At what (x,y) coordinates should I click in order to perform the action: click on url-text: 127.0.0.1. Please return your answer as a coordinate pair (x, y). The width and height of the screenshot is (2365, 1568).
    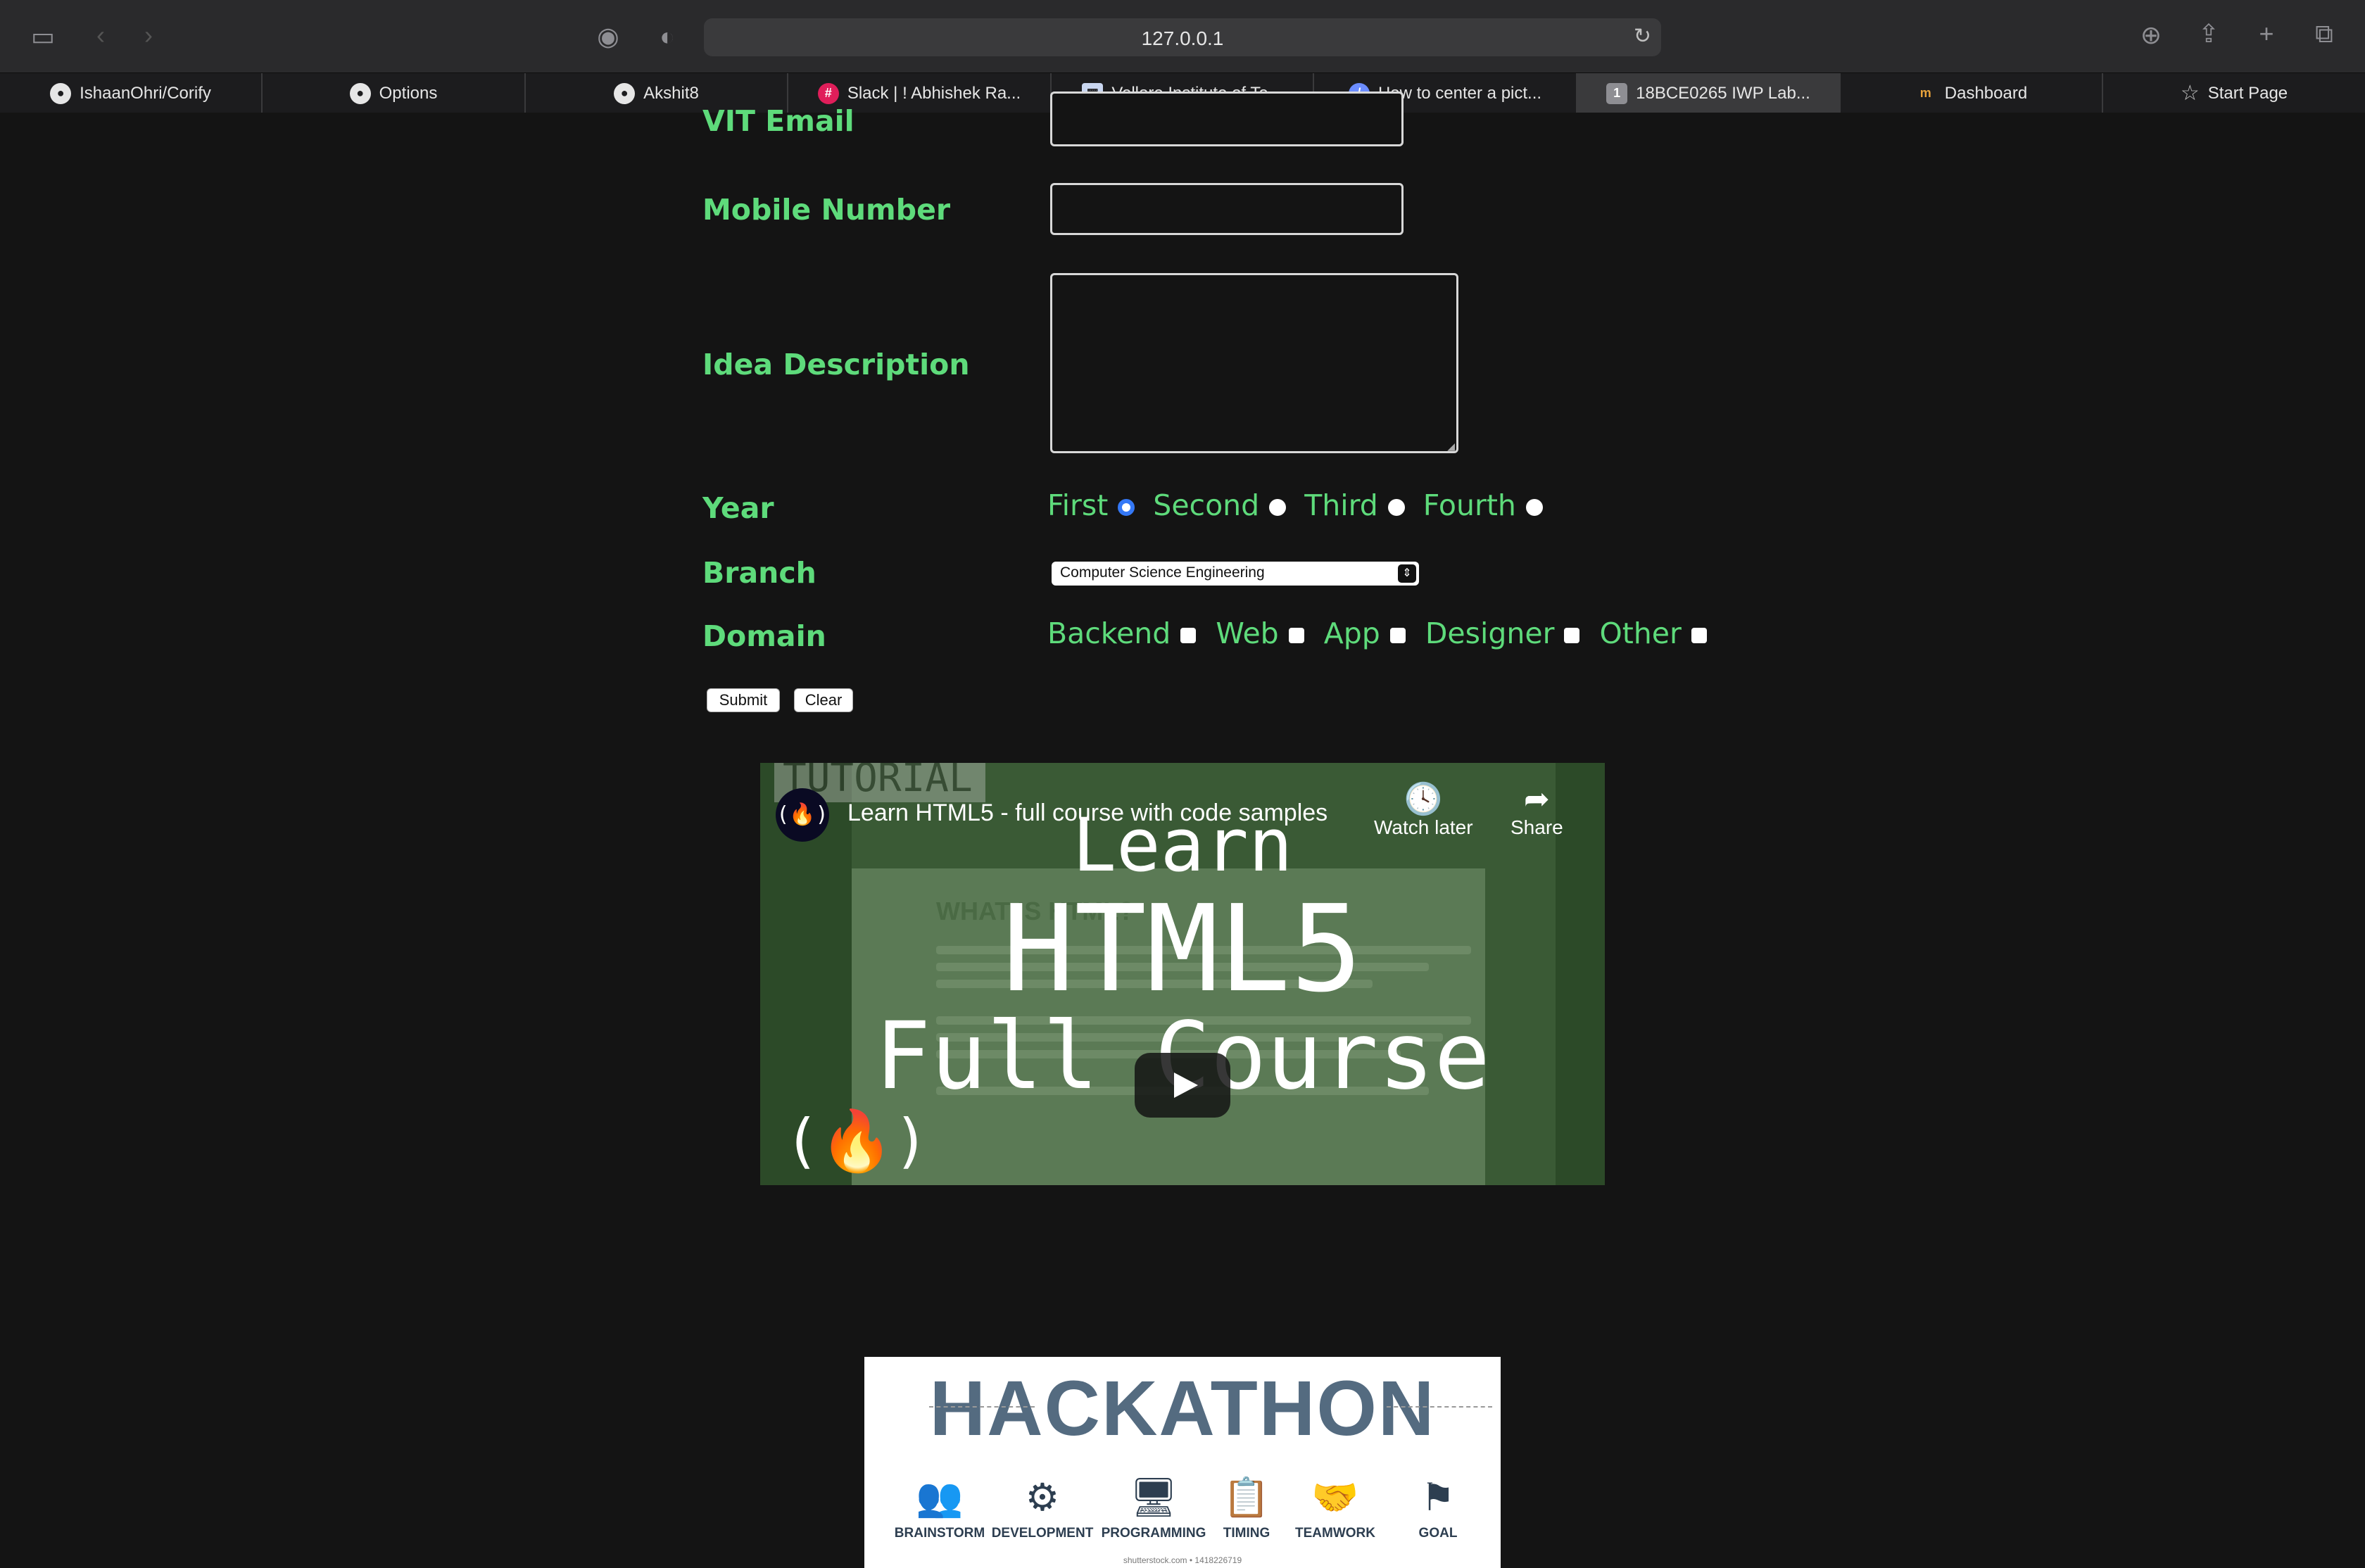
    Looking at the image, I should click on (1183, 38).